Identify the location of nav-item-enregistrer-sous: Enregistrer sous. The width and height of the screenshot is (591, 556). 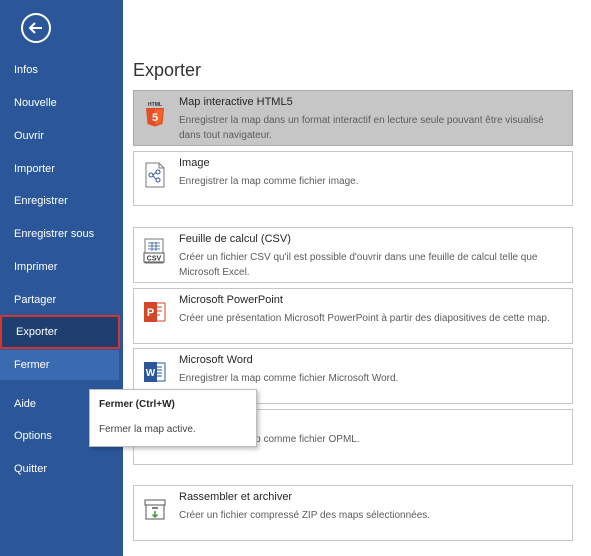
(61, 234).